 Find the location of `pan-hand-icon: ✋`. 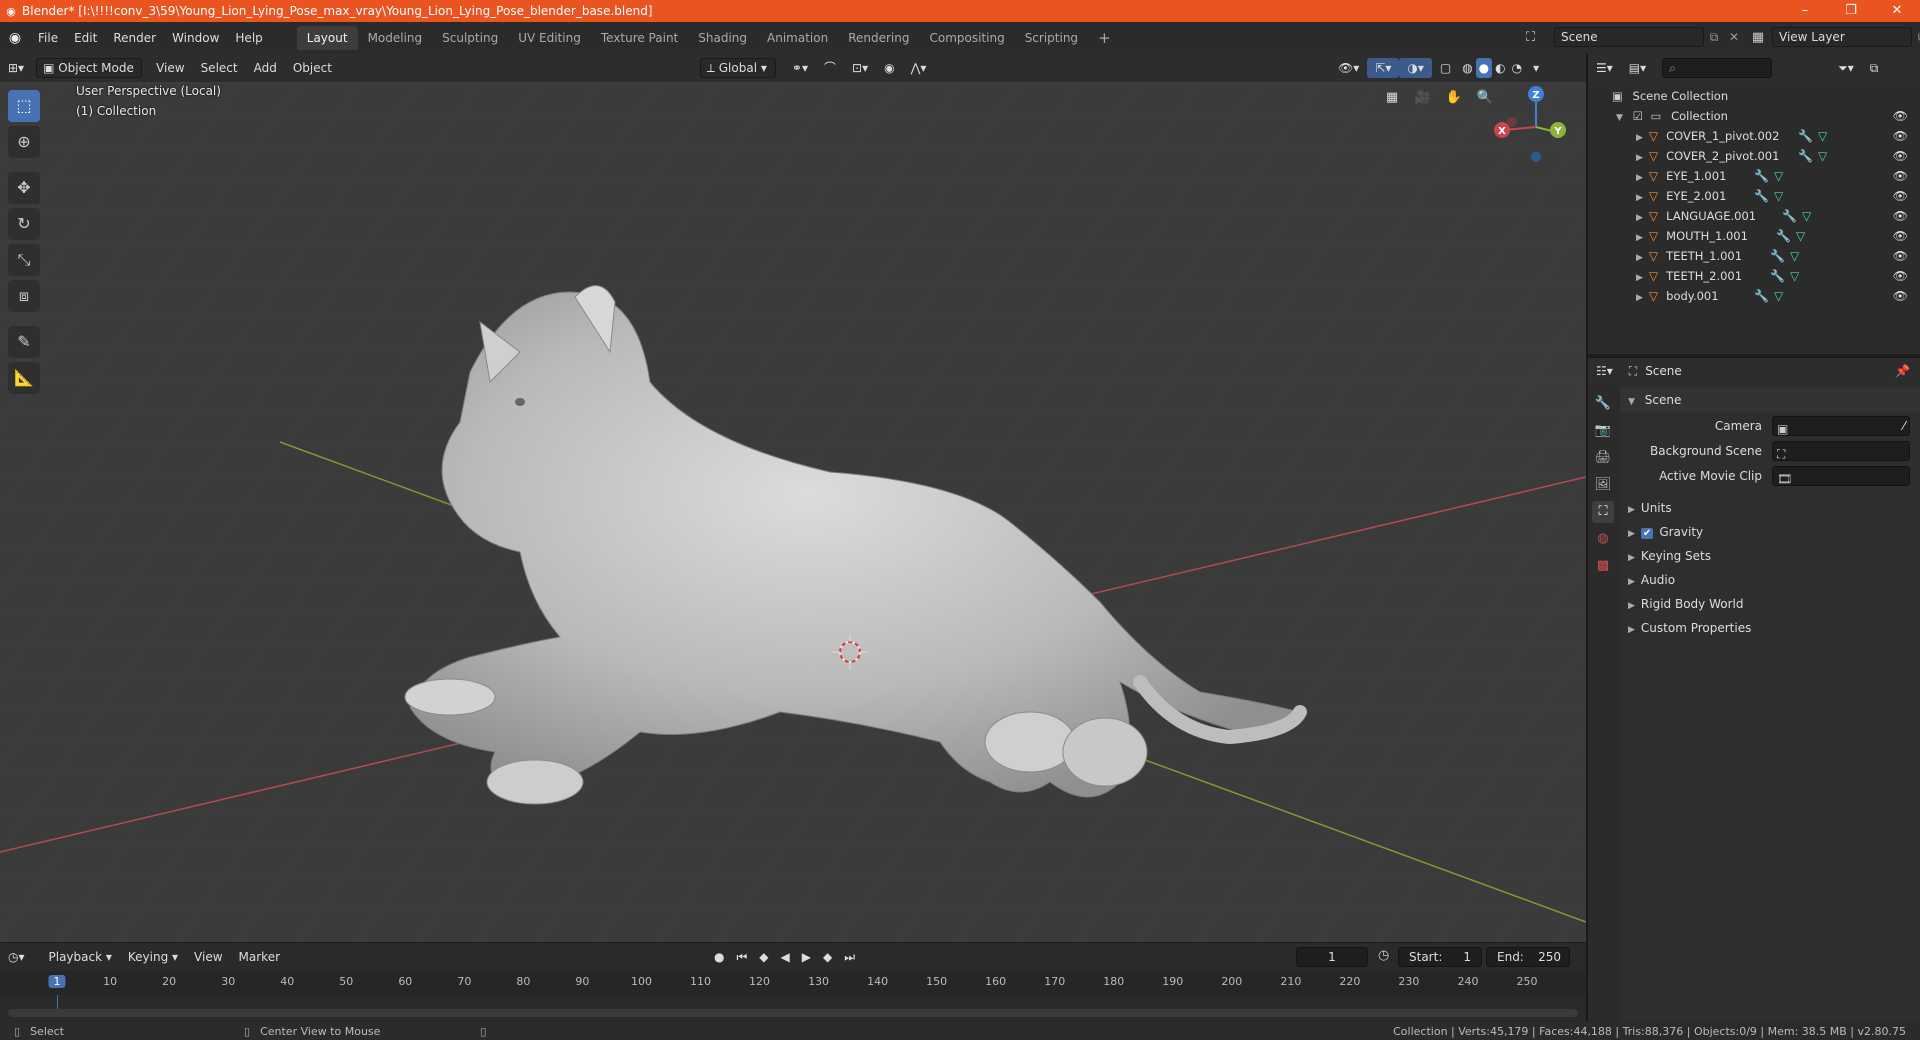

pan-hand-icon: ✋ is located at coordinates (1454, 98).